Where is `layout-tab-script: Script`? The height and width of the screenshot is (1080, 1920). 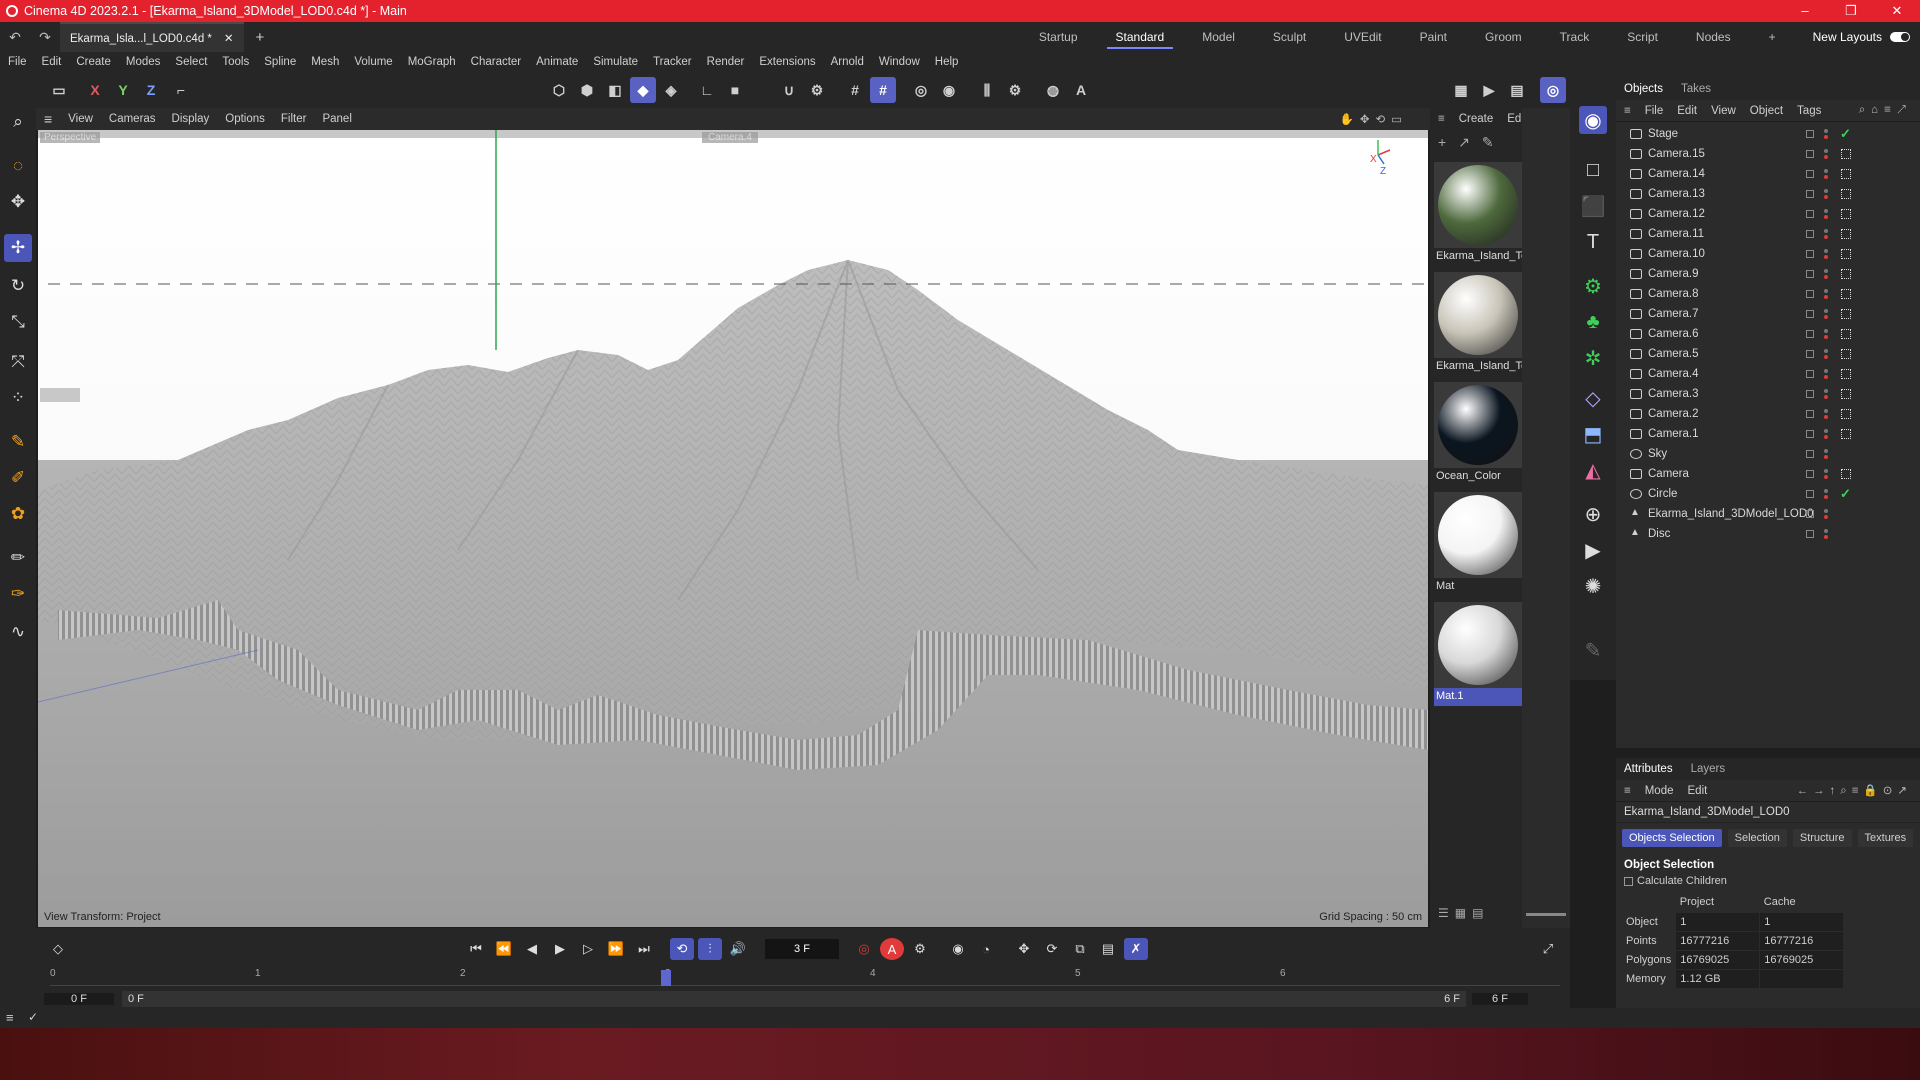 layout-tab-script: Script is located at coordinates (1642, 37).